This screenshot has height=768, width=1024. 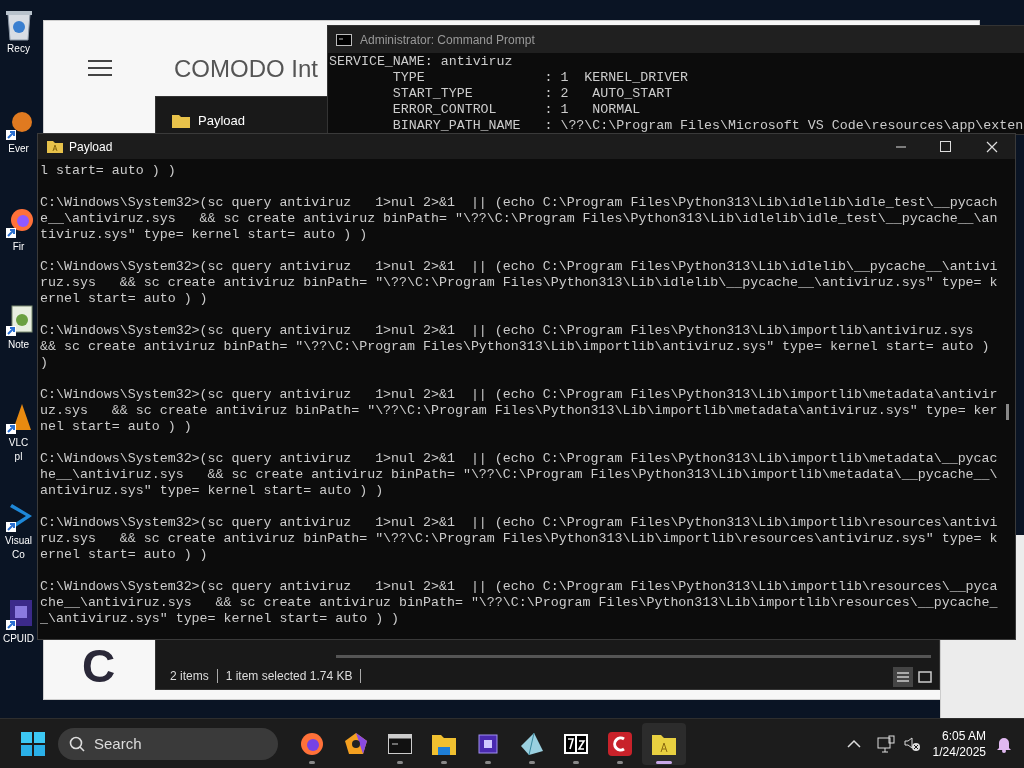 I want to click on output-line: antiviruz.sys" type= kernel start= auto ) ), so click(x=212, y=491).